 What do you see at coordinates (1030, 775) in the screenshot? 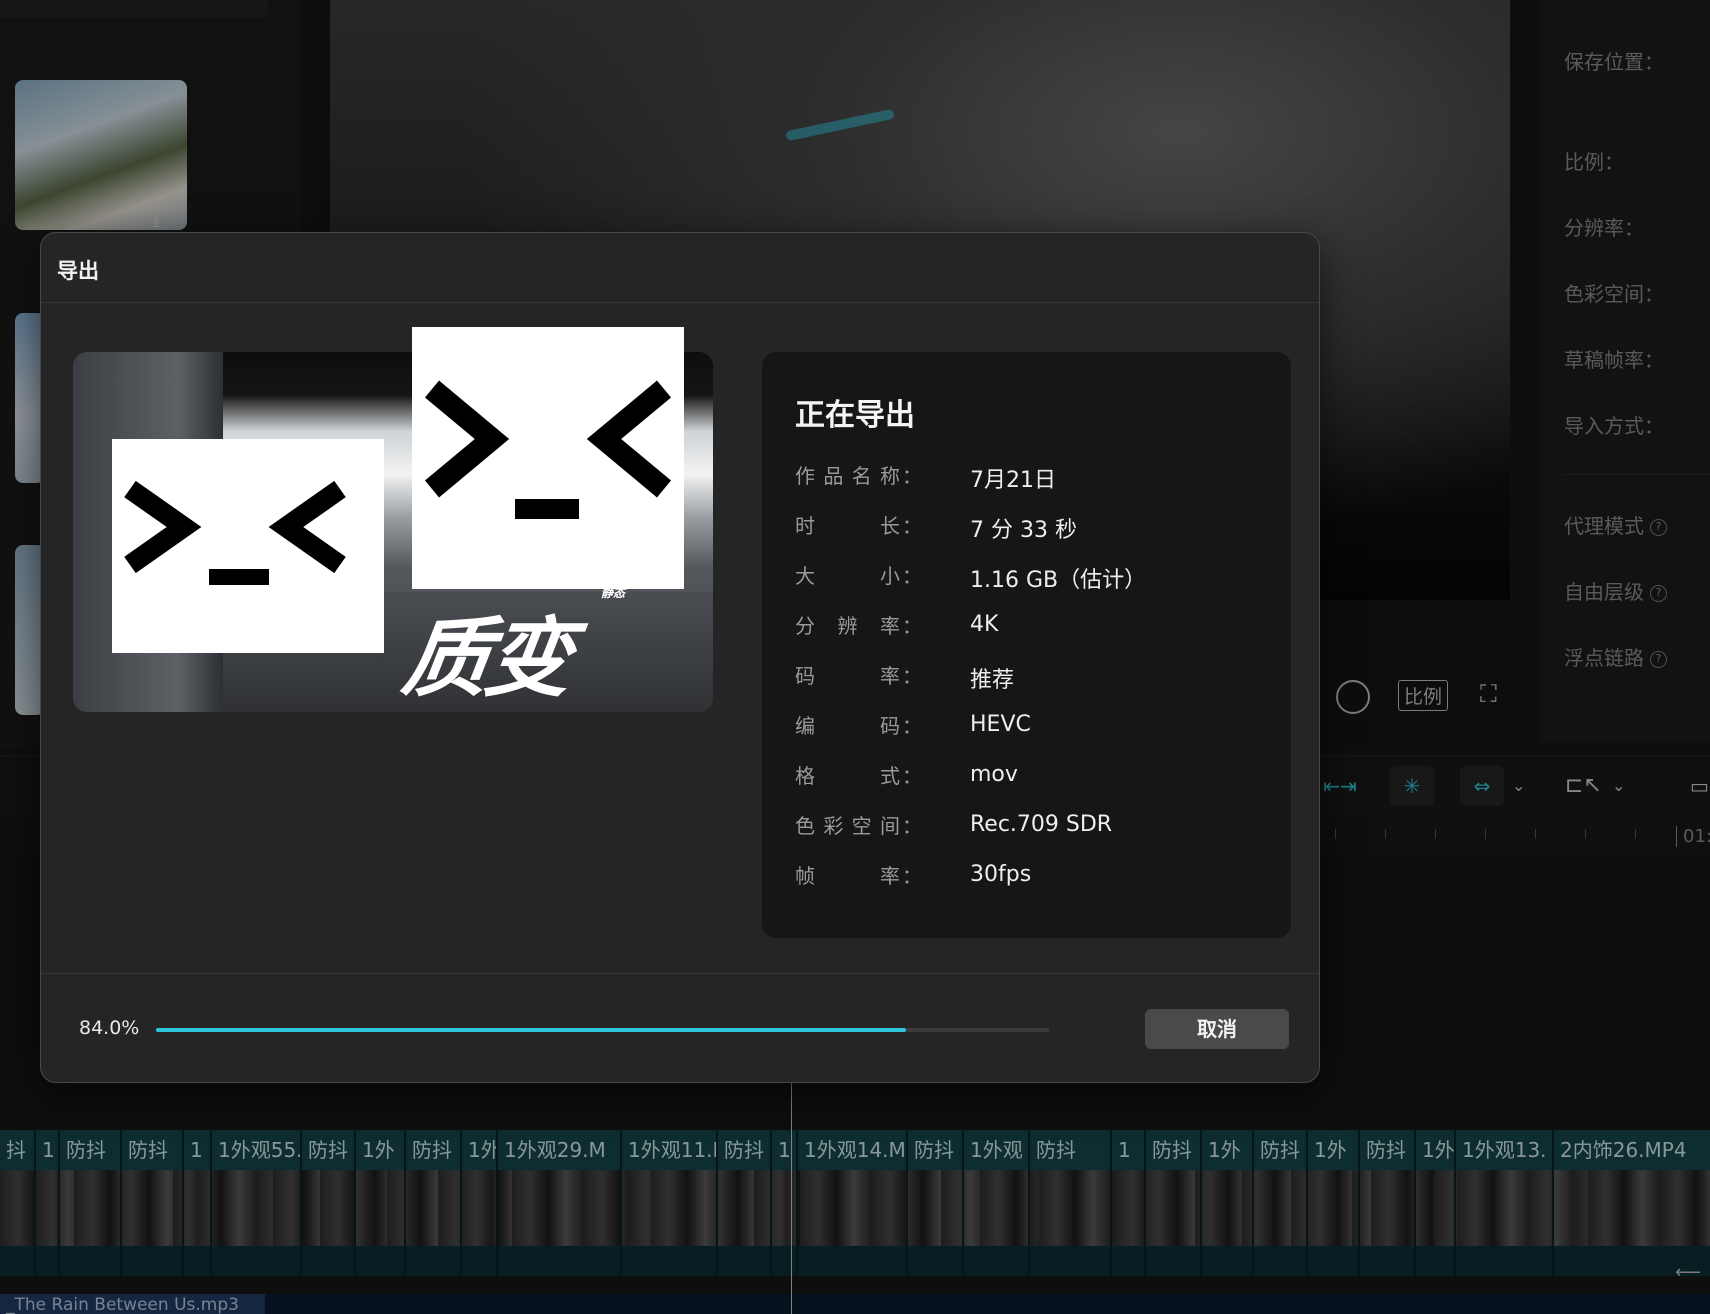
I see `info-row: 格式： mov` at bounding box center [1030, 775].